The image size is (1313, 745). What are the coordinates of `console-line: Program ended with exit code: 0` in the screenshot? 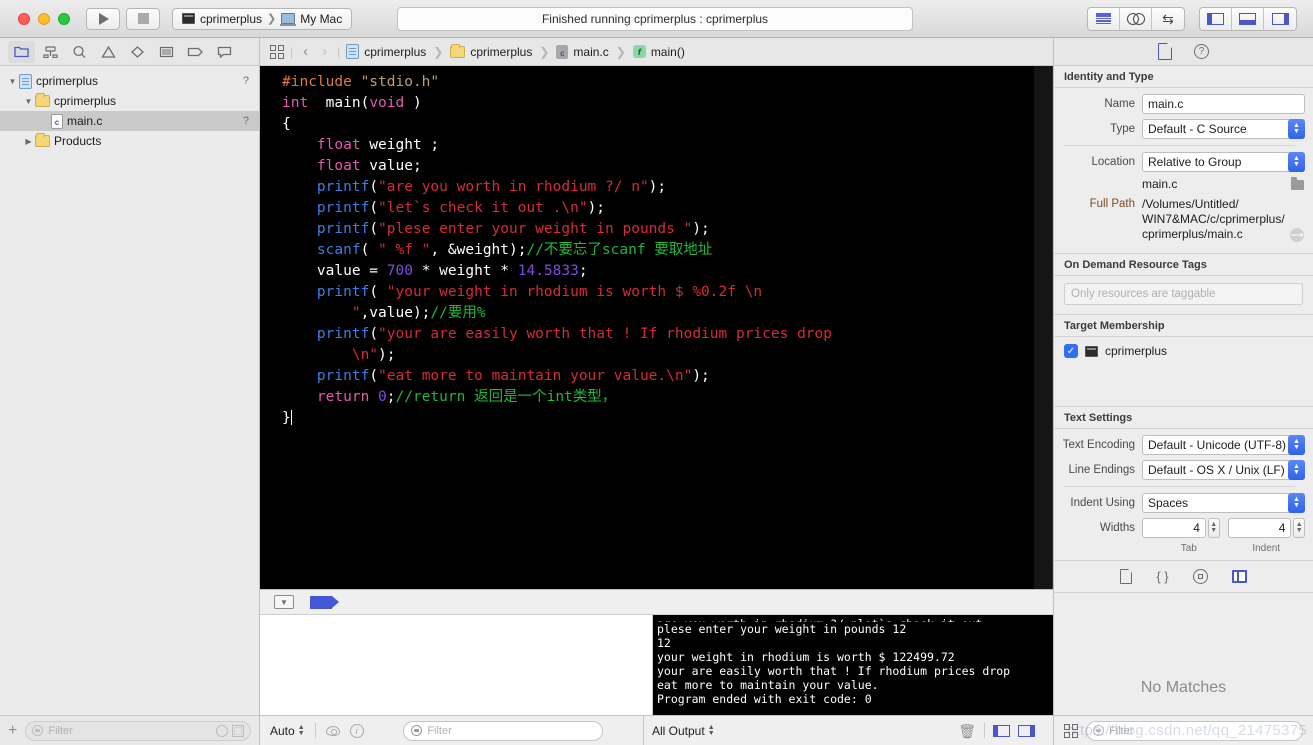 It's located at (764, 699).